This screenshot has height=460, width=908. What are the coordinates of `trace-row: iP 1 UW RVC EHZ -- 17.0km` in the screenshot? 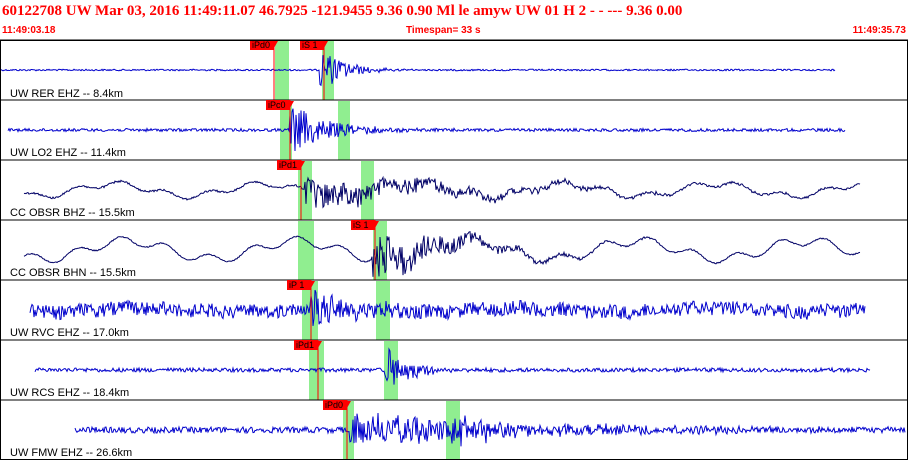 It's located at (454, 309).